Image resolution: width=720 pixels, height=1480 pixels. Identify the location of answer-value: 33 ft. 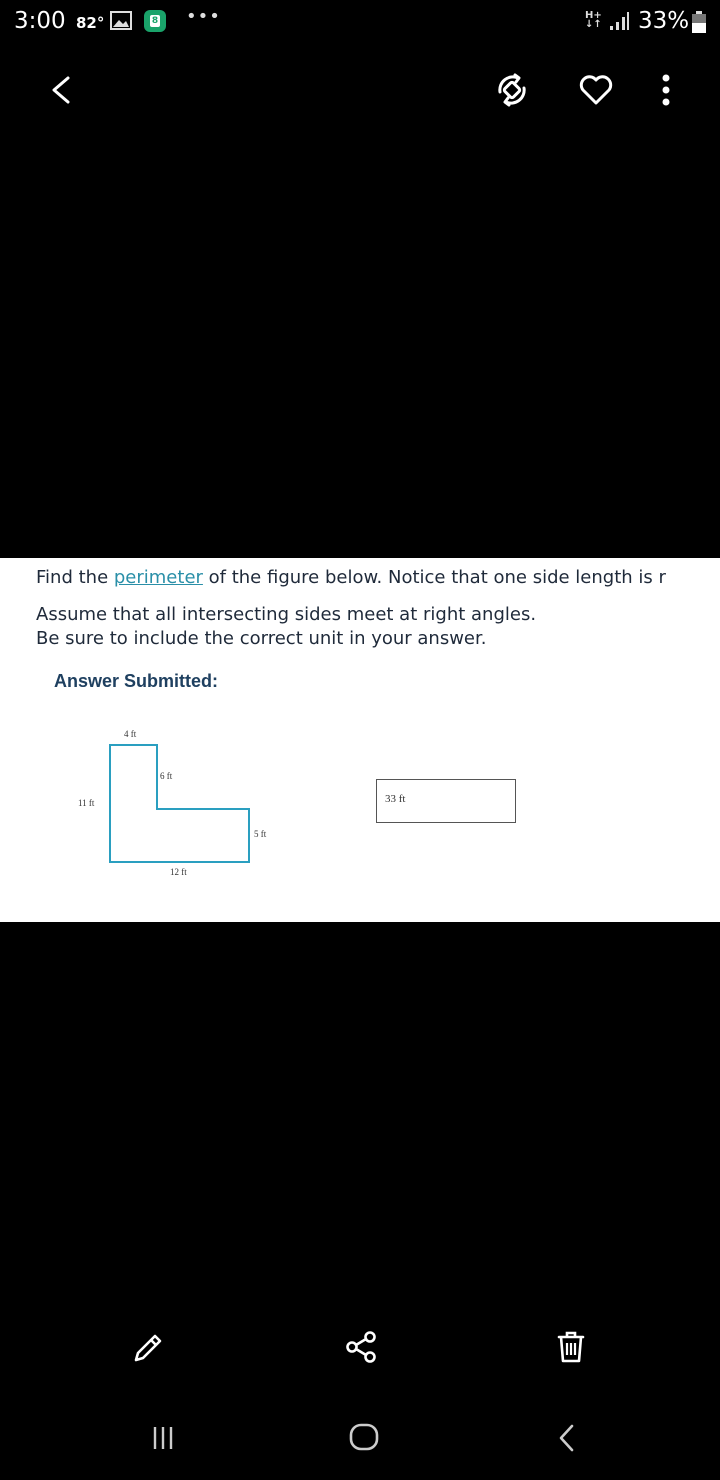
(395, 799).